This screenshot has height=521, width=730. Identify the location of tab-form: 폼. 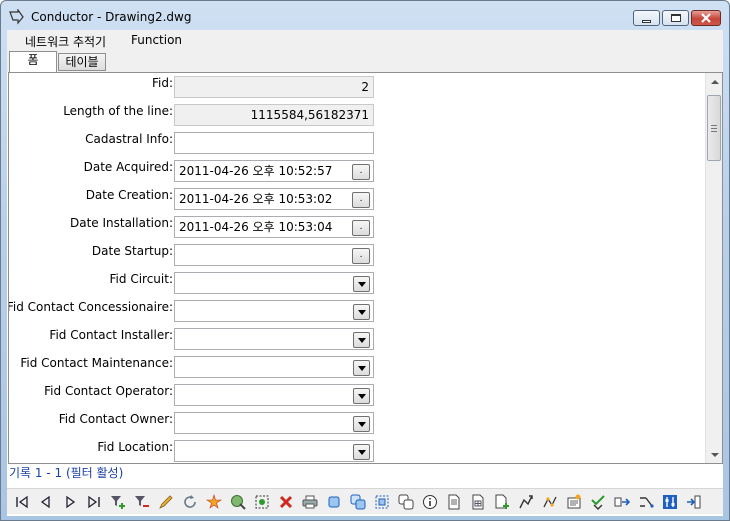
(33, 61).